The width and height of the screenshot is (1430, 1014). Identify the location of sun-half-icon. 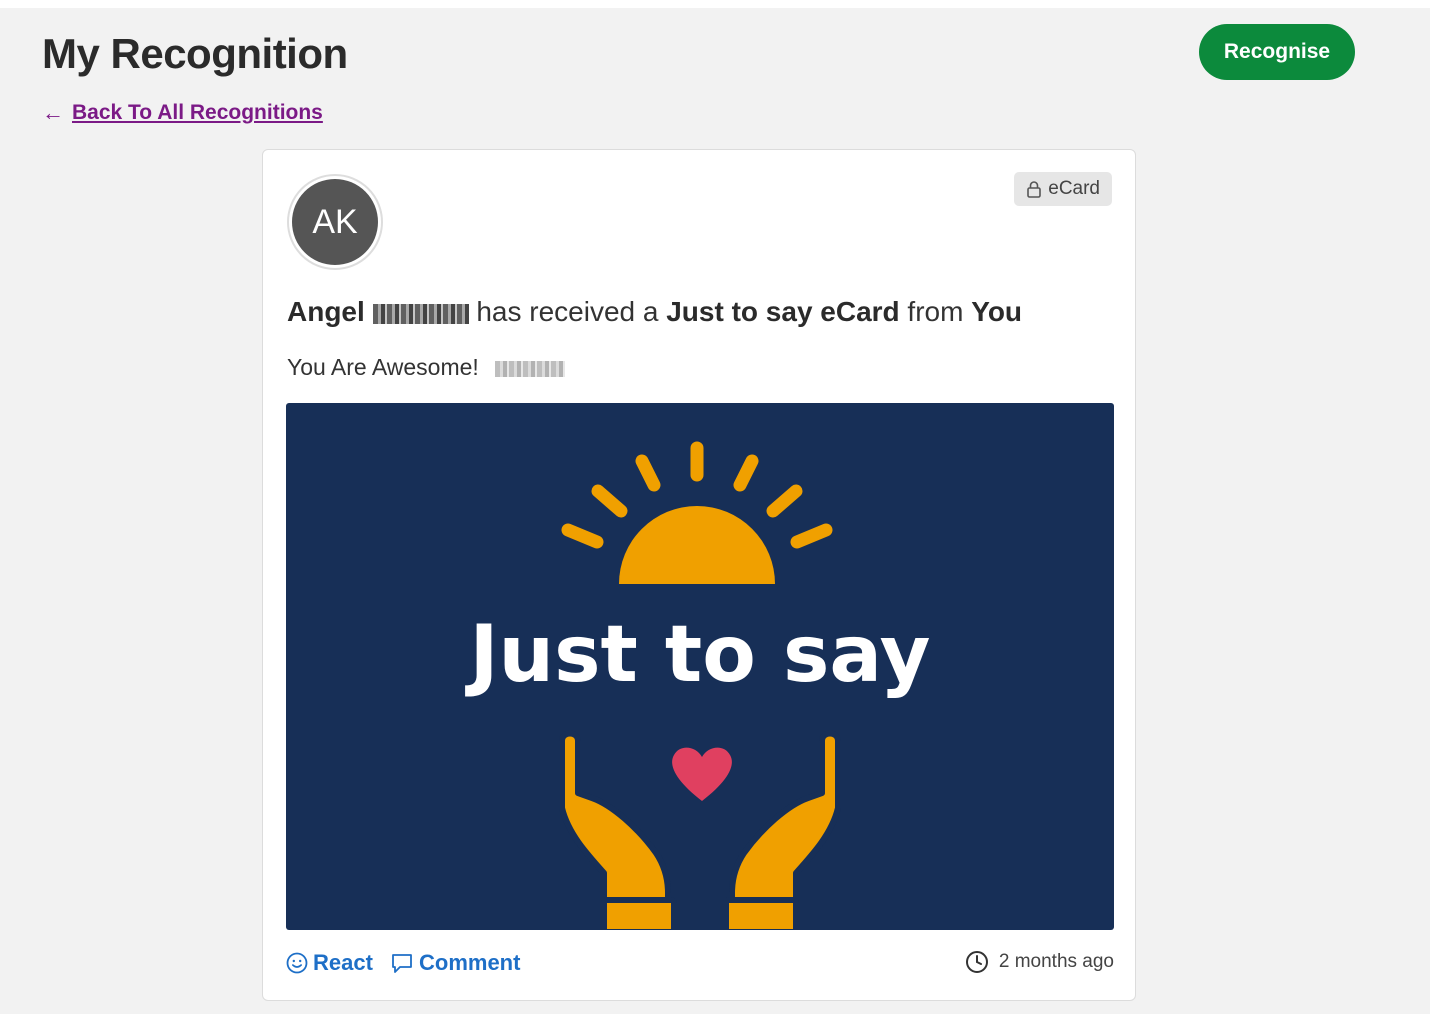
(697, 545).